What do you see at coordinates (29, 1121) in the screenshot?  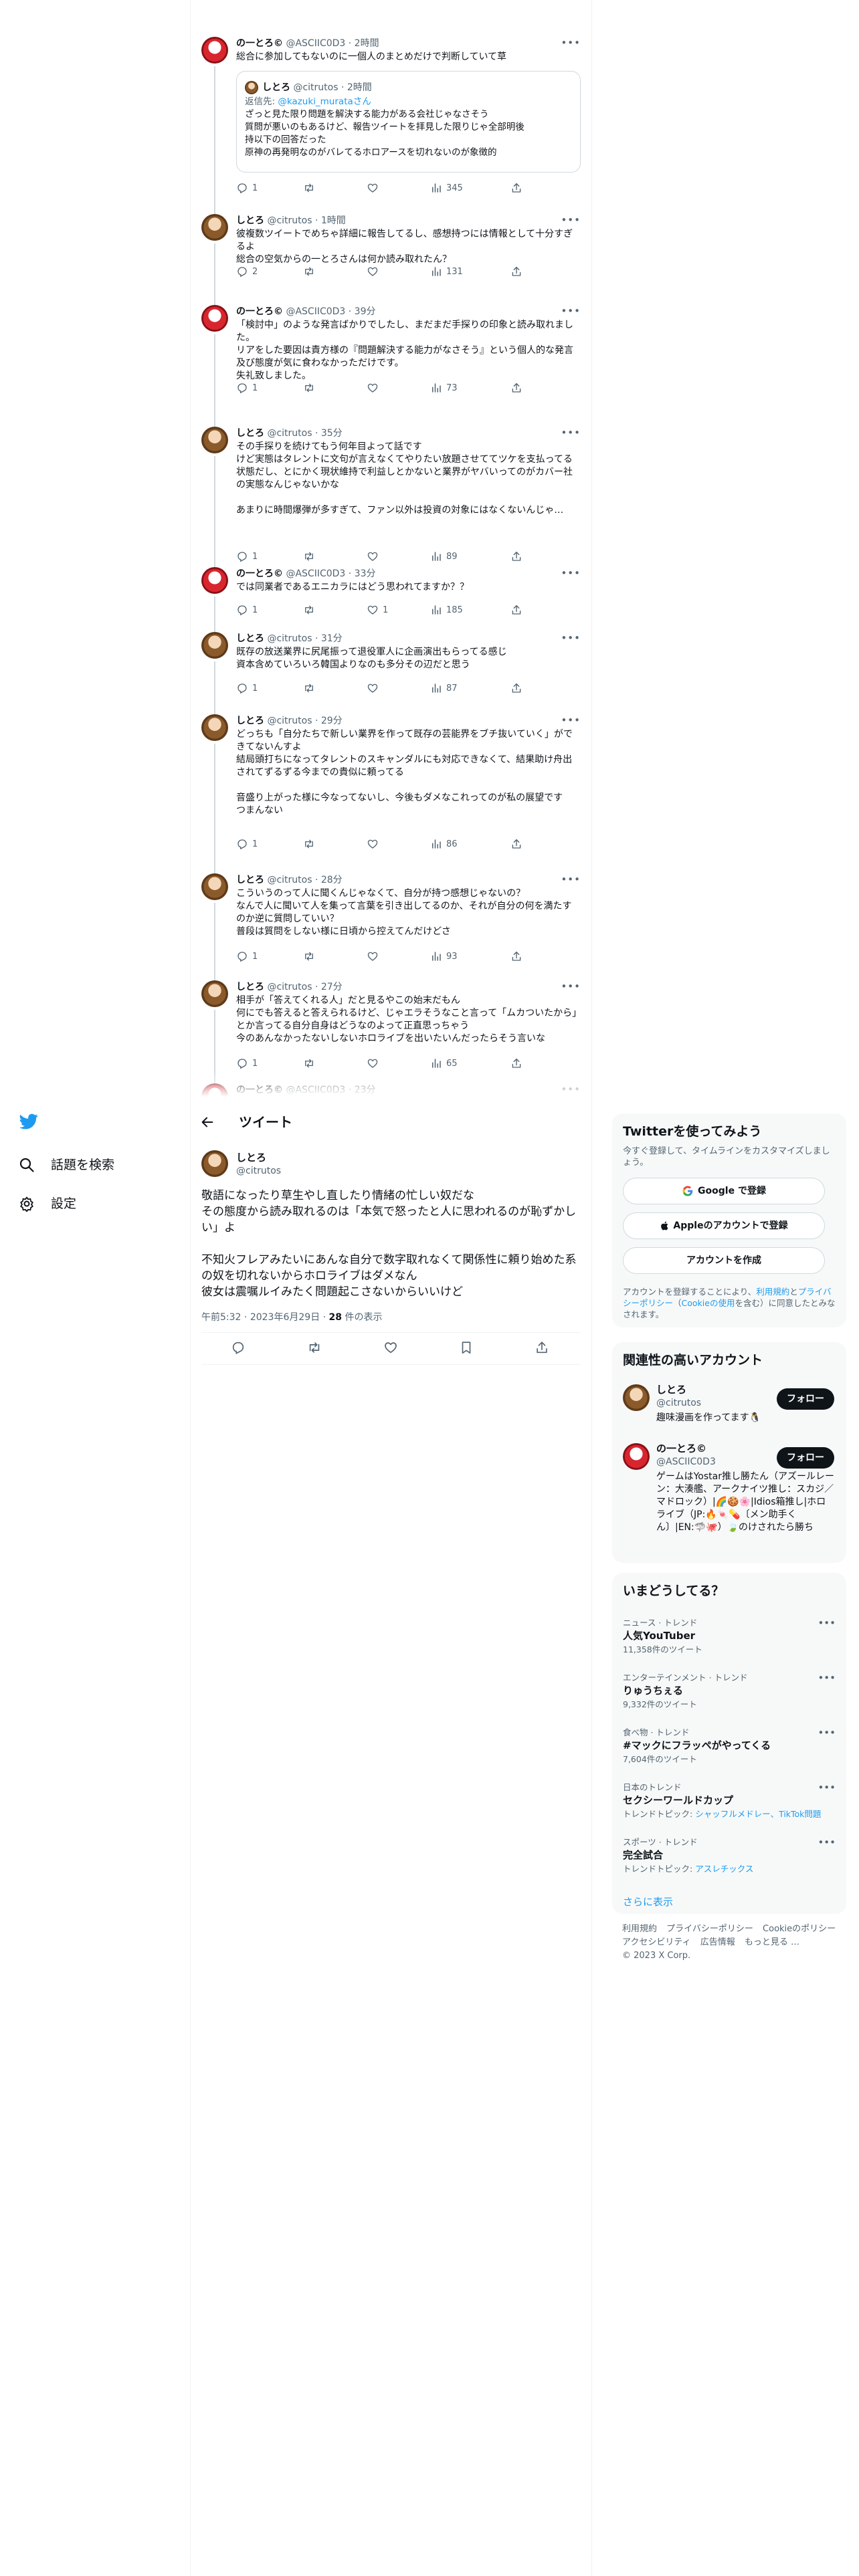 I see `twitter-bird-icon` at bounding box center [29, 1121].